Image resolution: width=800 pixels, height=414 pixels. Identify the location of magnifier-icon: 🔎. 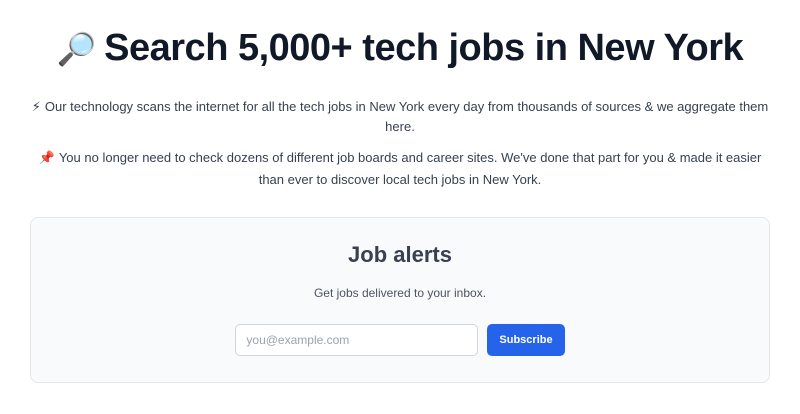
(76, 49).